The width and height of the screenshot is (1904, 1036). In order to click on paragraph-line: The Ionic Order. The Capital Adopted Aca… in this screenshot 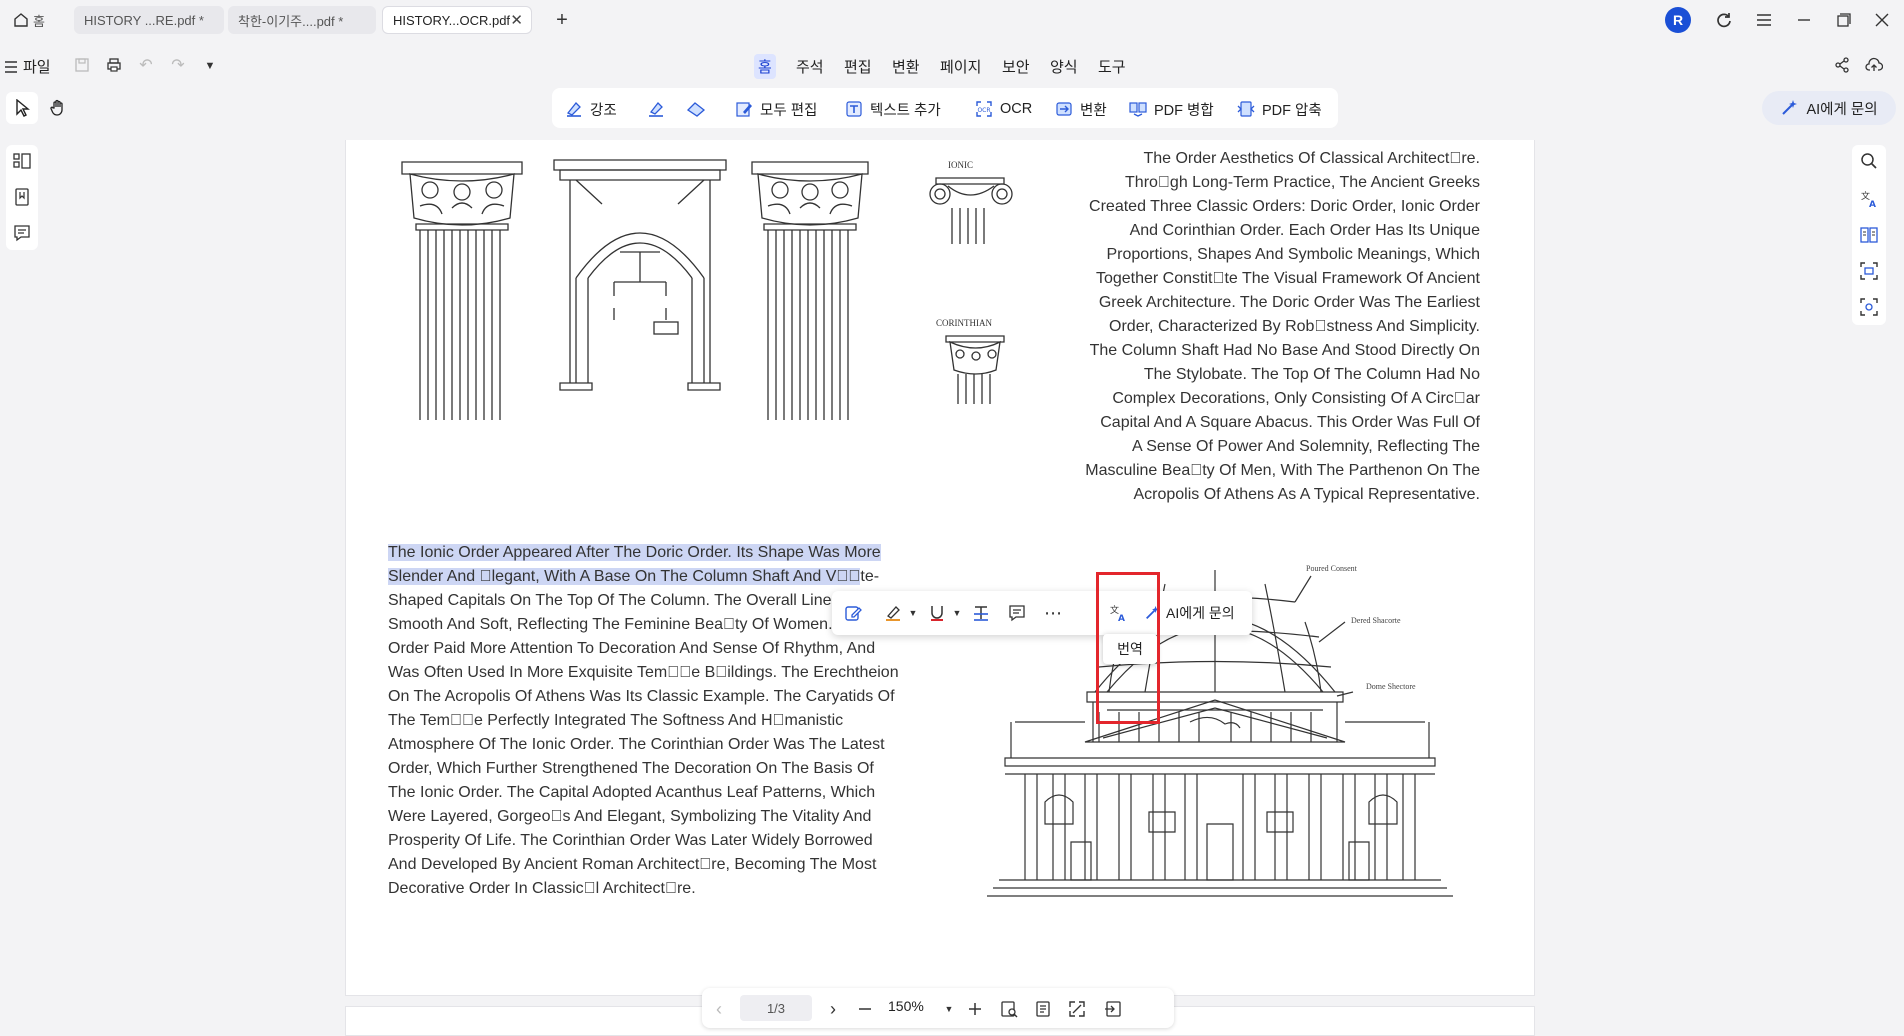, I will do `click(632, 792)`.